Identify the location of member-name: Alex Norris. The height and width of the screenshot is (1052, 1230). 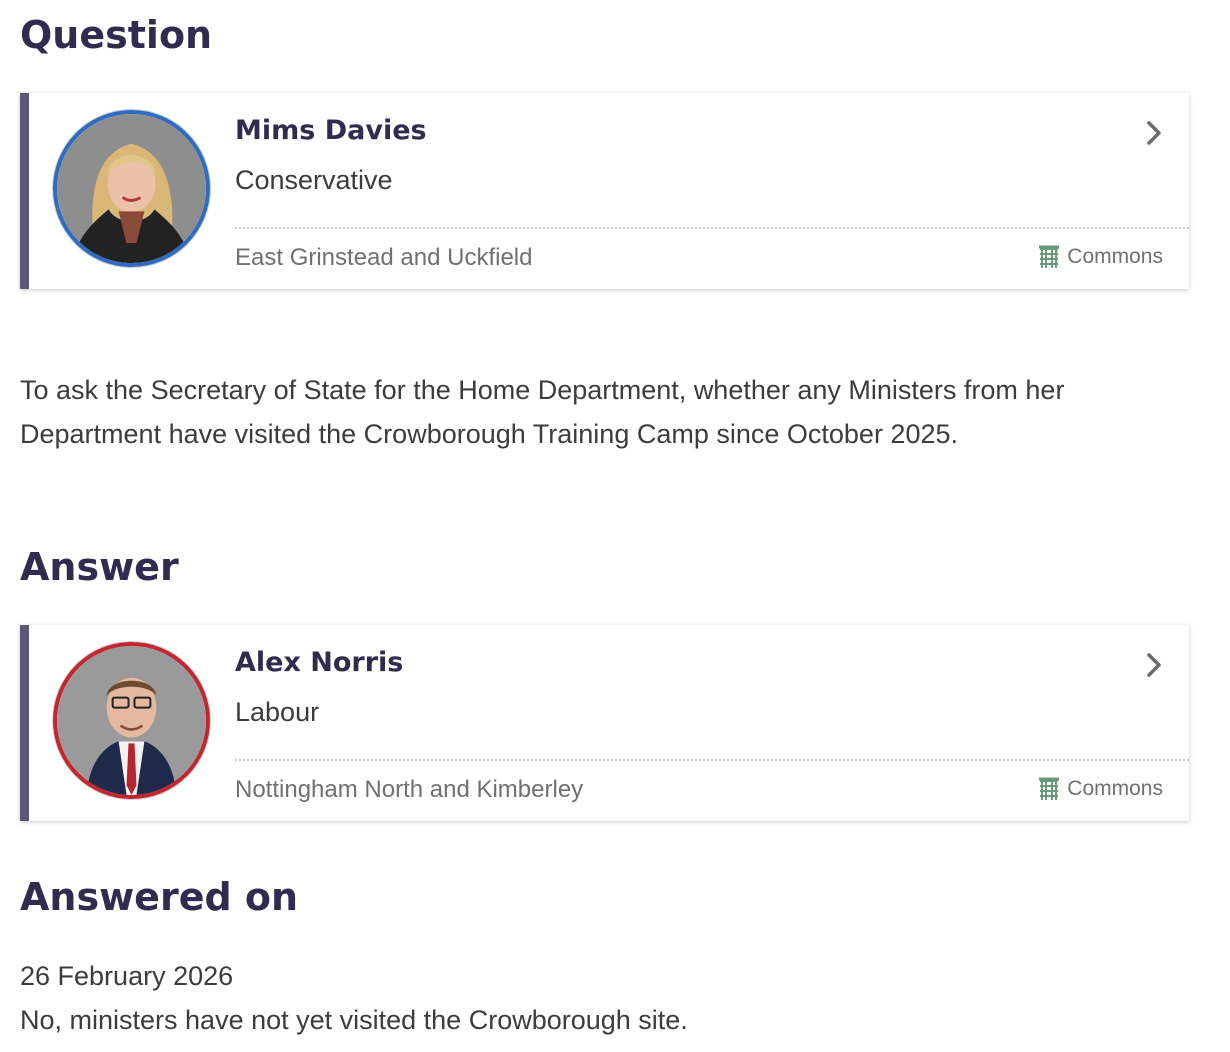
(319, 662).